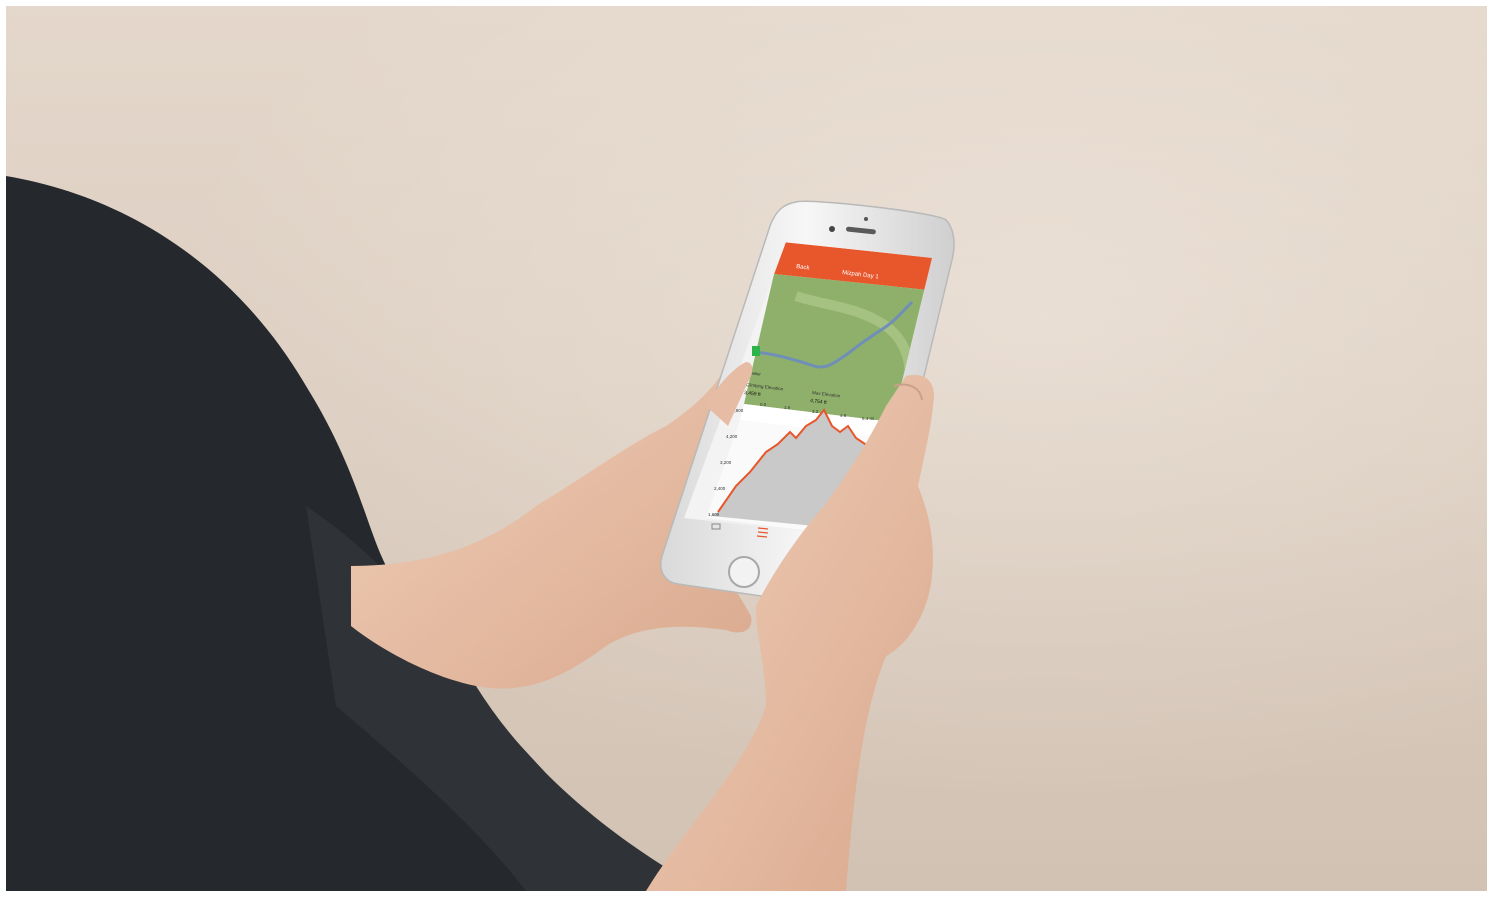 The width and height of the screenshot is (1493, 897). I want to click on y-tick: 4,200, so click(732, 436).